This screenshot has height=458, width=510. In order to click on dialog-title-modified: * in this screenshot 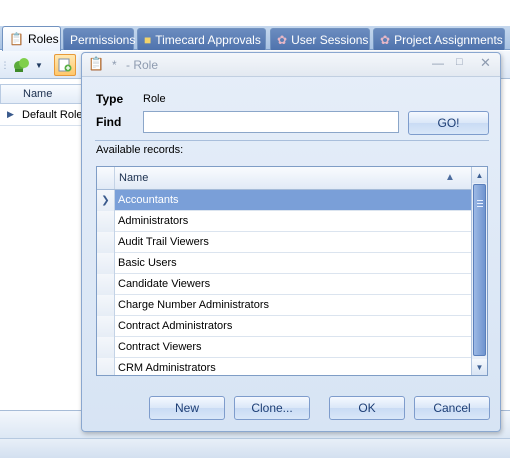, I will do `click(114, 65)`.